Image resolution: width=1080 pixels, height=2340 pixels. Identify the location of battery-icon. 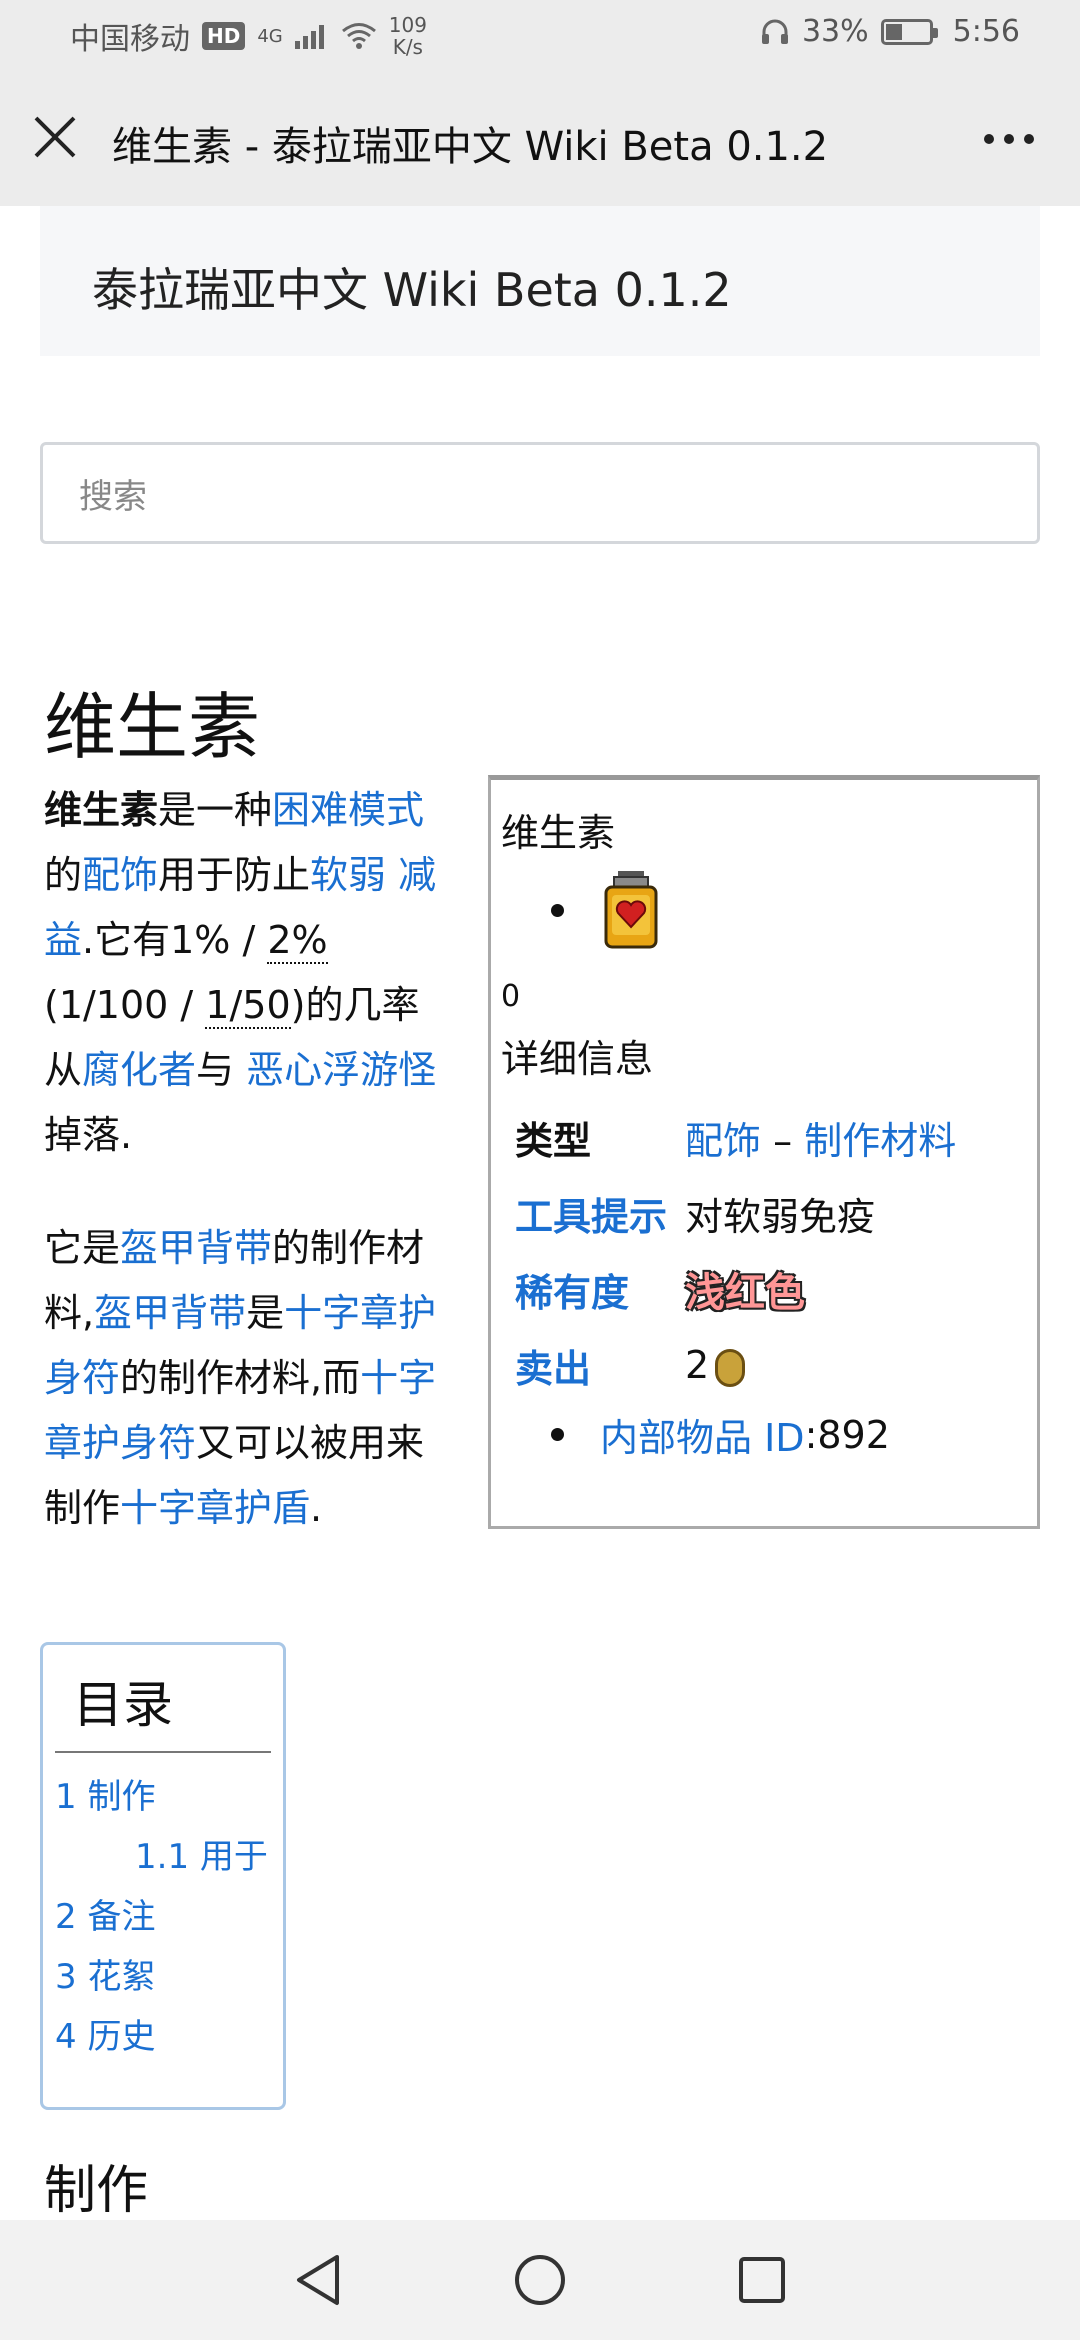
(909, 31).